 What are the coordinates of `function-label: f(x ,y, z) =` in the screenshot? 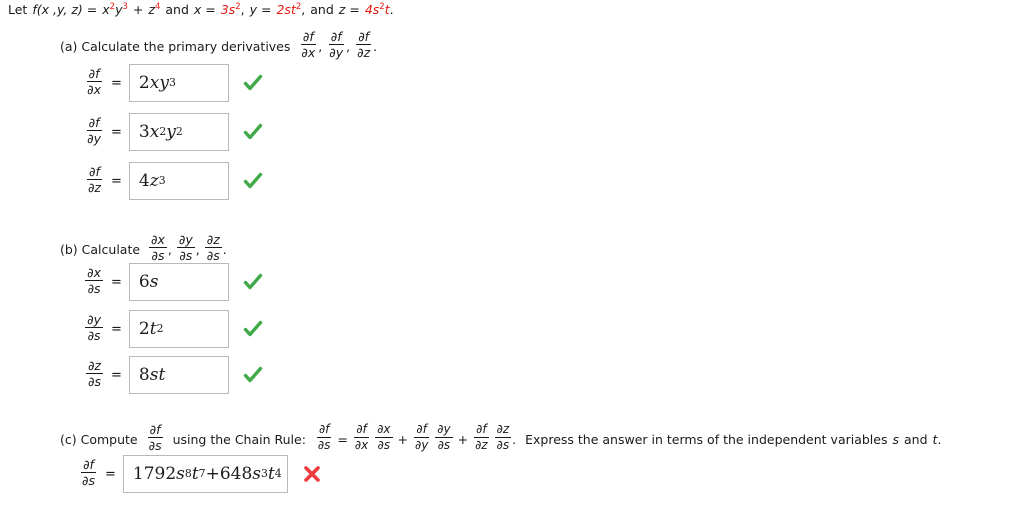 It's located at (65, 9).